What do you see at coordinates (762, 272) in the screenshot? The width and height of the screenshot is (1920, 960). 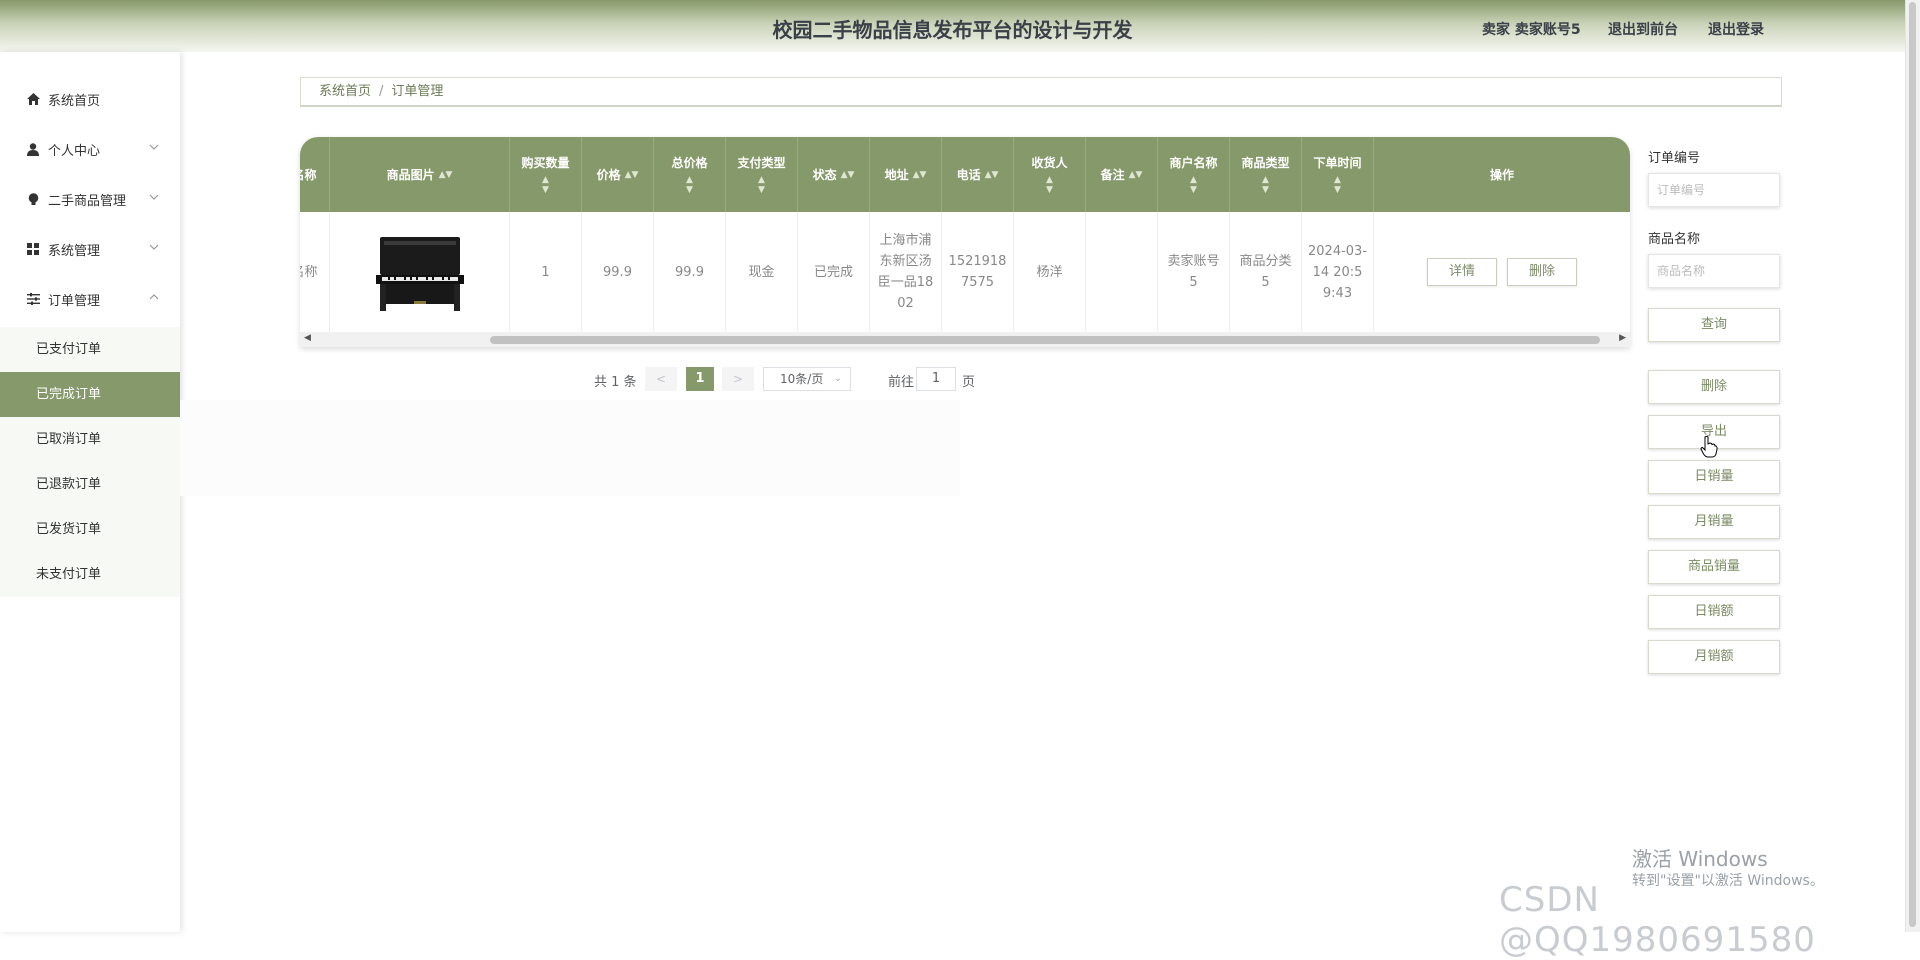 I see `cell-paytype: 现金` at bounding box center [762, 272].